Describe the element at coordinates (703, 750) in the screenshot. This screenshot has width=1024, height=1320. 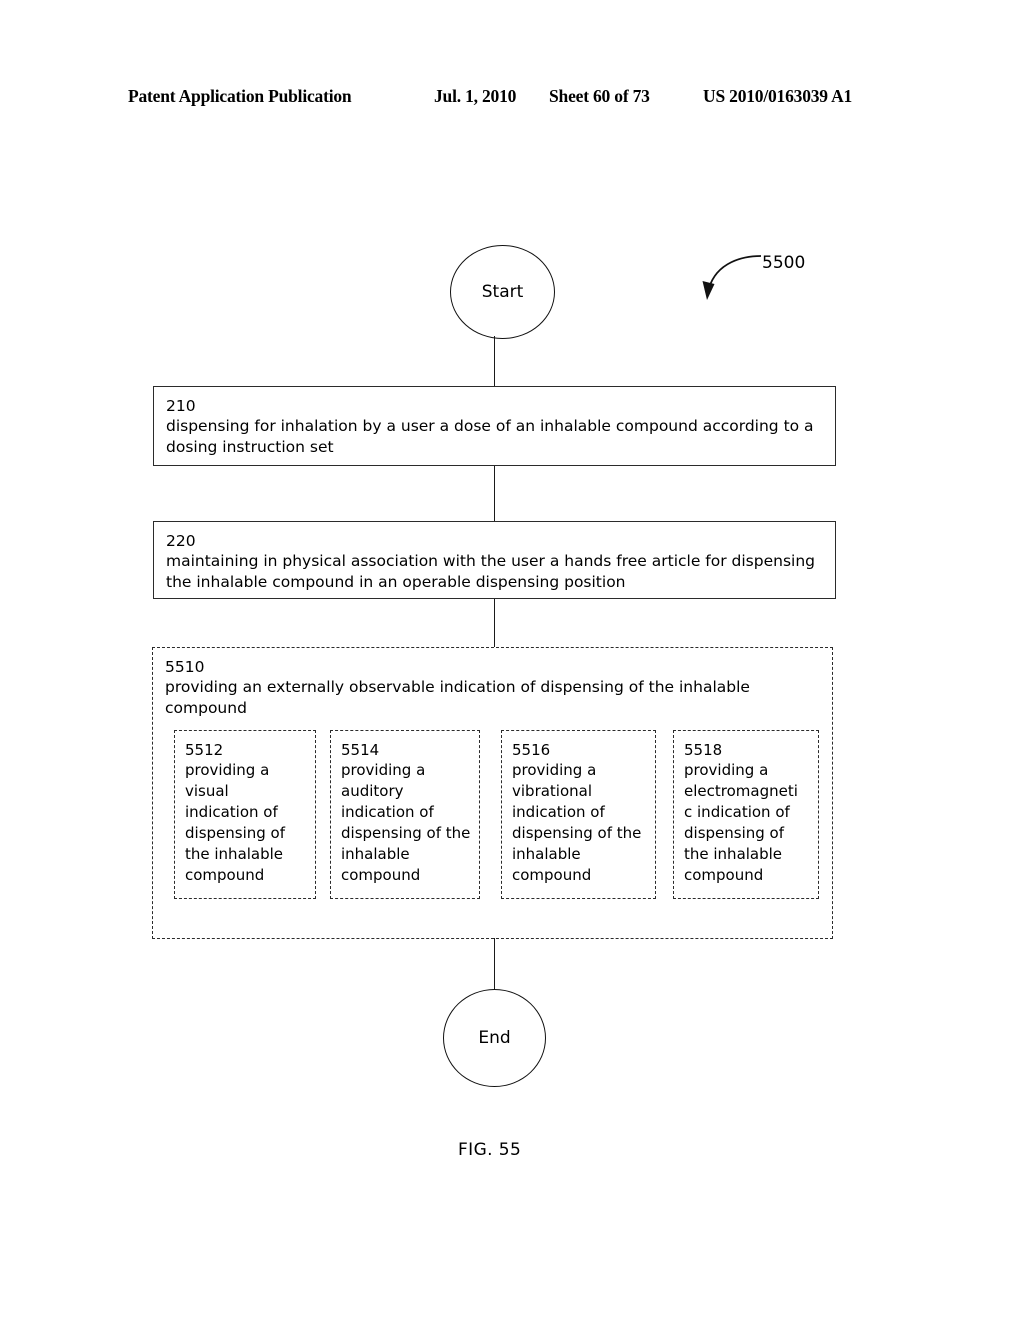
I see `box-5518-reference: 5518` at that location.